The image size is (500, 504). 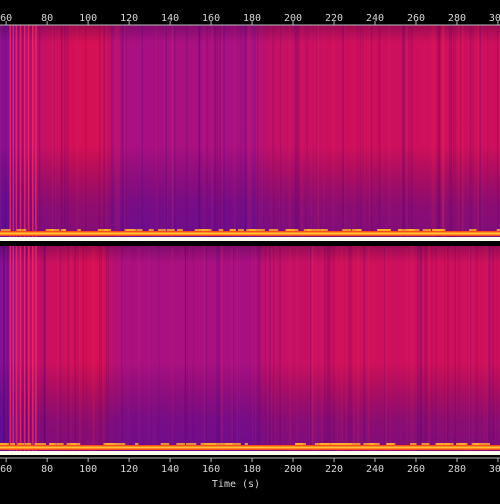 I want to click on top-tick-label: 200, so click(x=293, y=18).